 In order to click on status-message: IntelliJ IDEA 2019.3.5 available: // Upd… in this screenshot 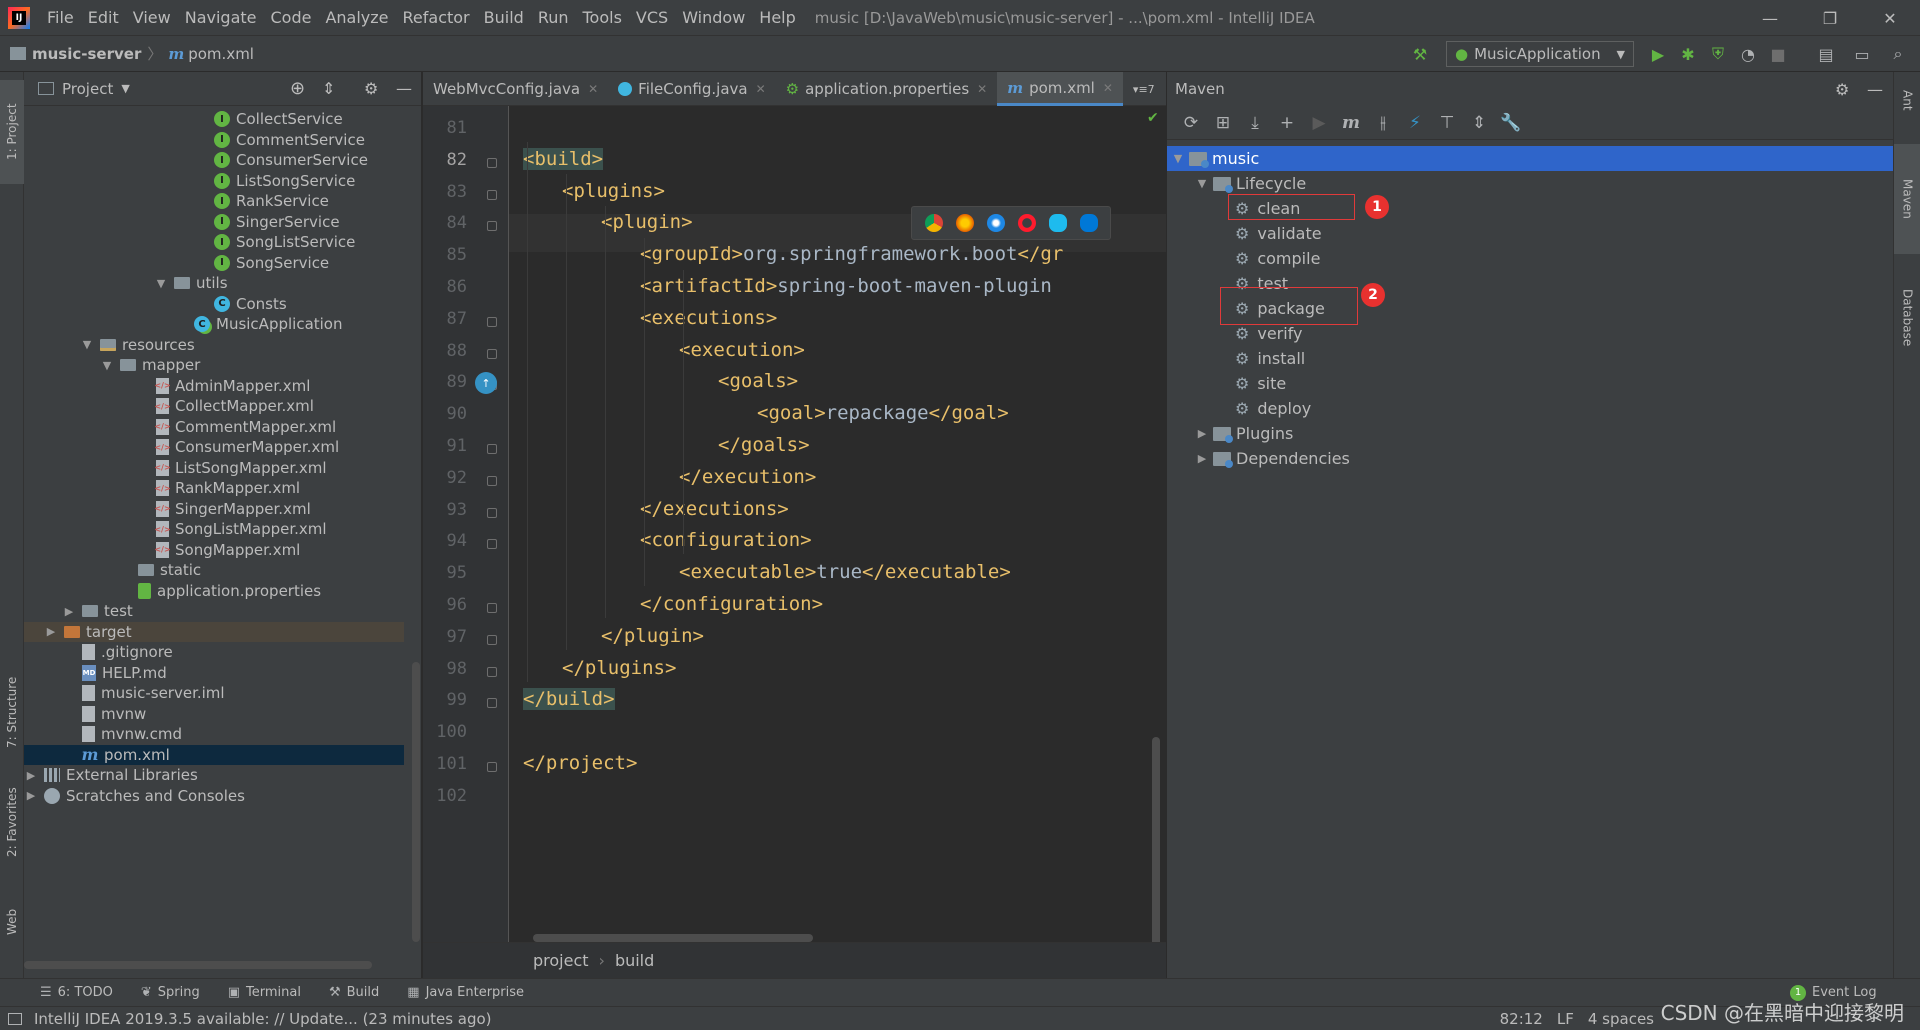, I will do `click(263, 1019)`.